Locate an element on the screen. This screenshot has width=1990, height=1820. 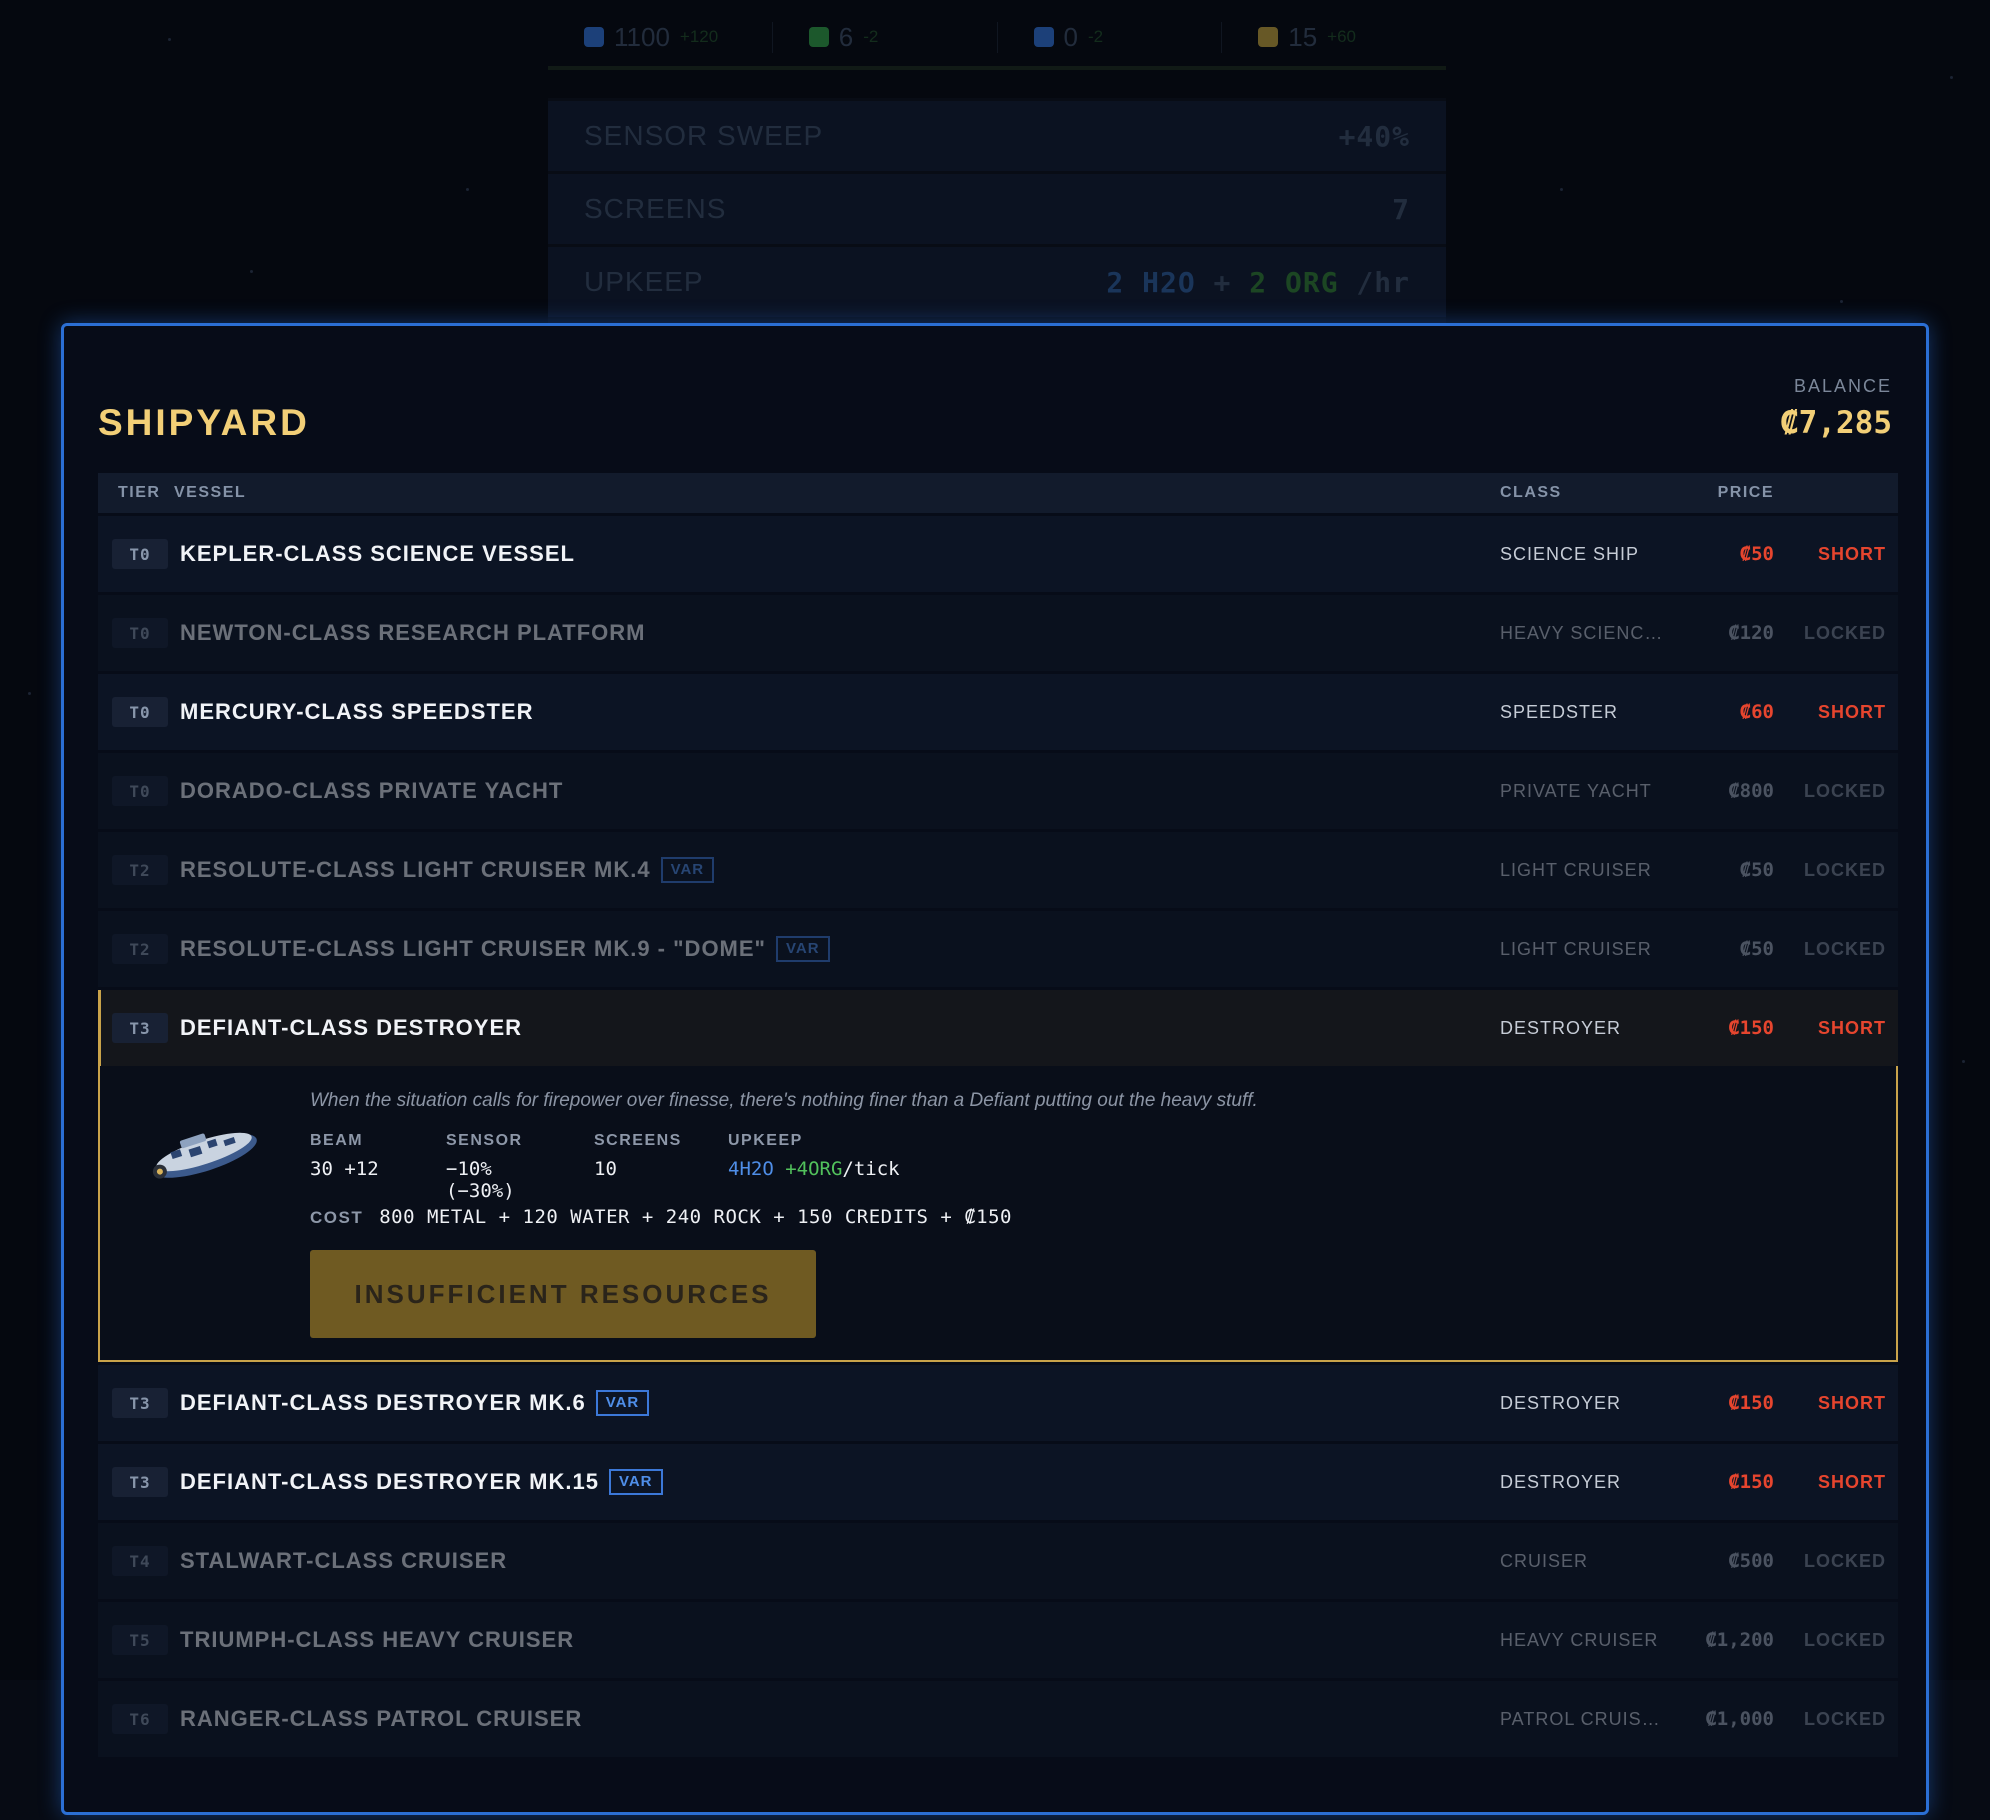
col-class: CLASS is located at coordinates (1531, 492).